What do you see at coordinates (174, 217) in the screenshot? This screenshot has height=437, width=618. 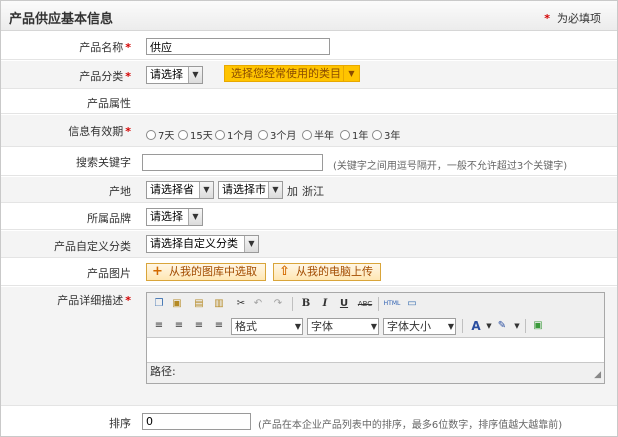 I see `brand-select: 请选择 ▼` at bounding box center [174, 217].